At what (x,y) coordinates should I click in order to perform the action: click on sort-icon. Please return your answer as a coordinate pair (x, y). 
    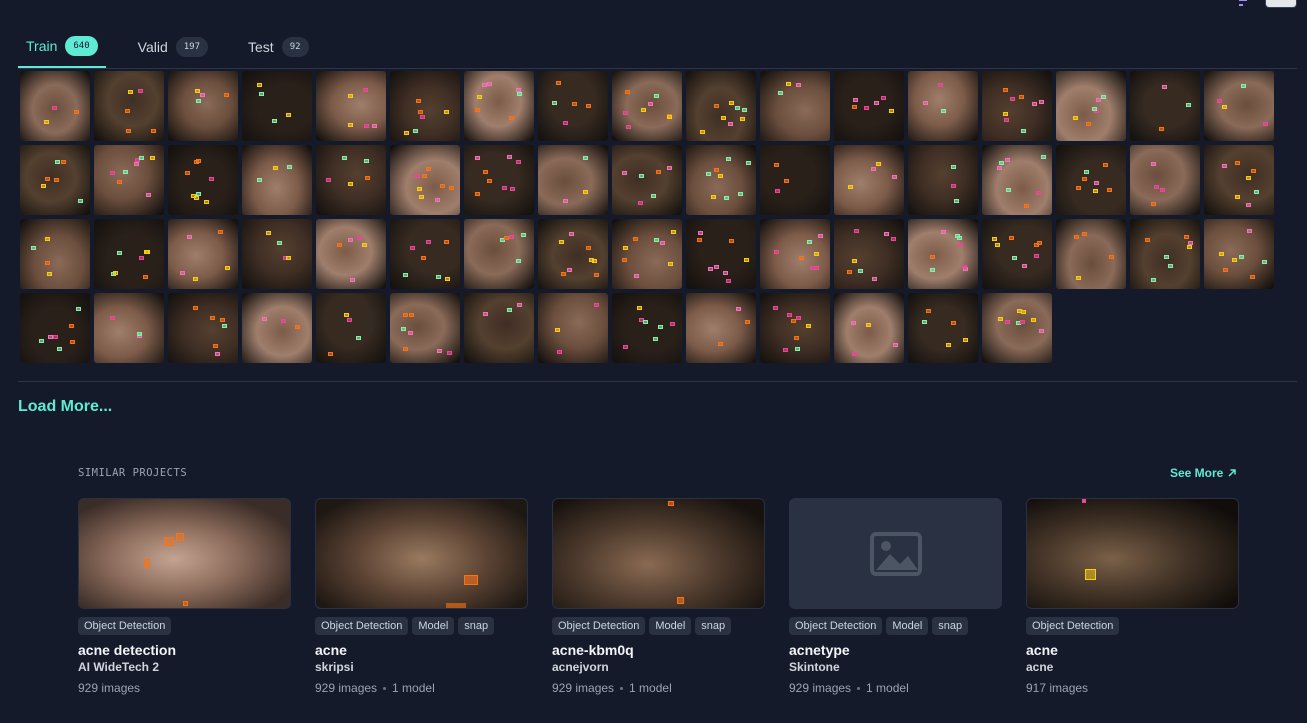
    Looking at the image, I should click on (1245, 3).